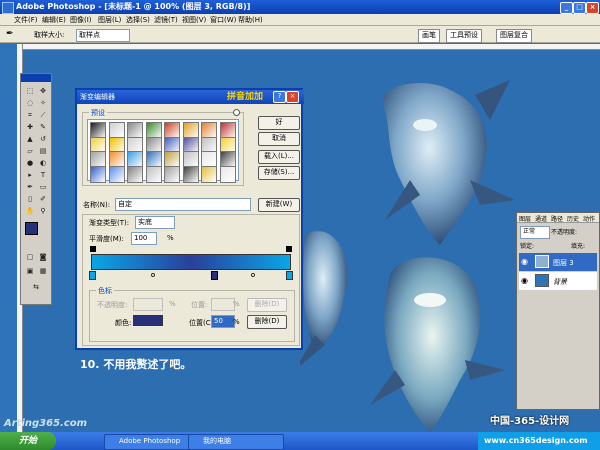  Describe the element at coordinates (236, 112) in the screenshot. I see `presets-menu-icon` at that location.